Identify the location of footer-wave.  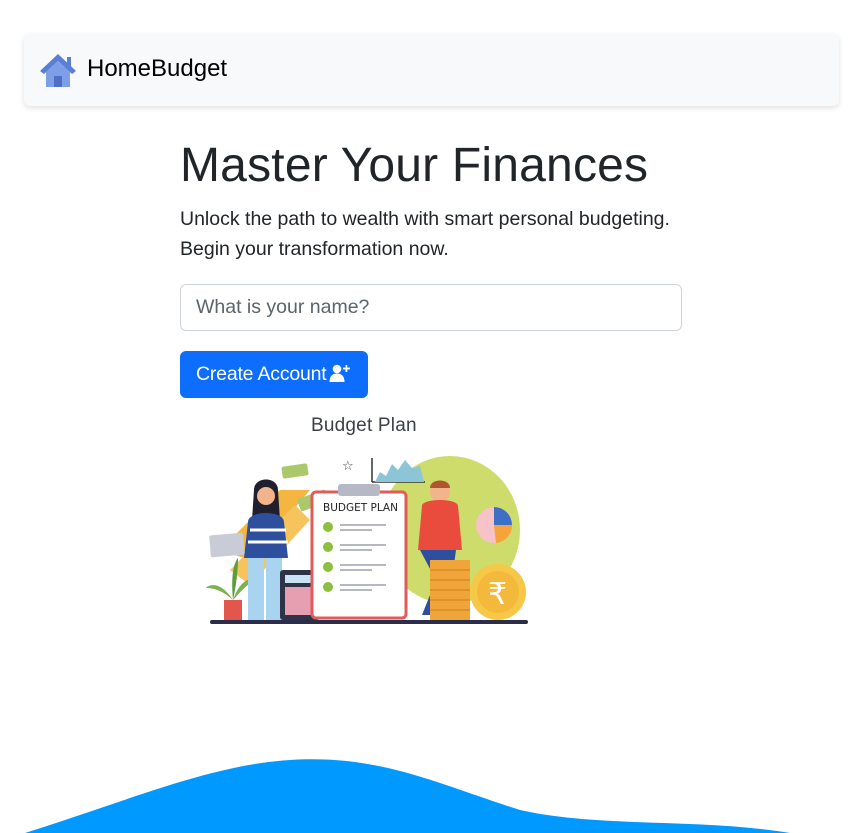
(430, 796).